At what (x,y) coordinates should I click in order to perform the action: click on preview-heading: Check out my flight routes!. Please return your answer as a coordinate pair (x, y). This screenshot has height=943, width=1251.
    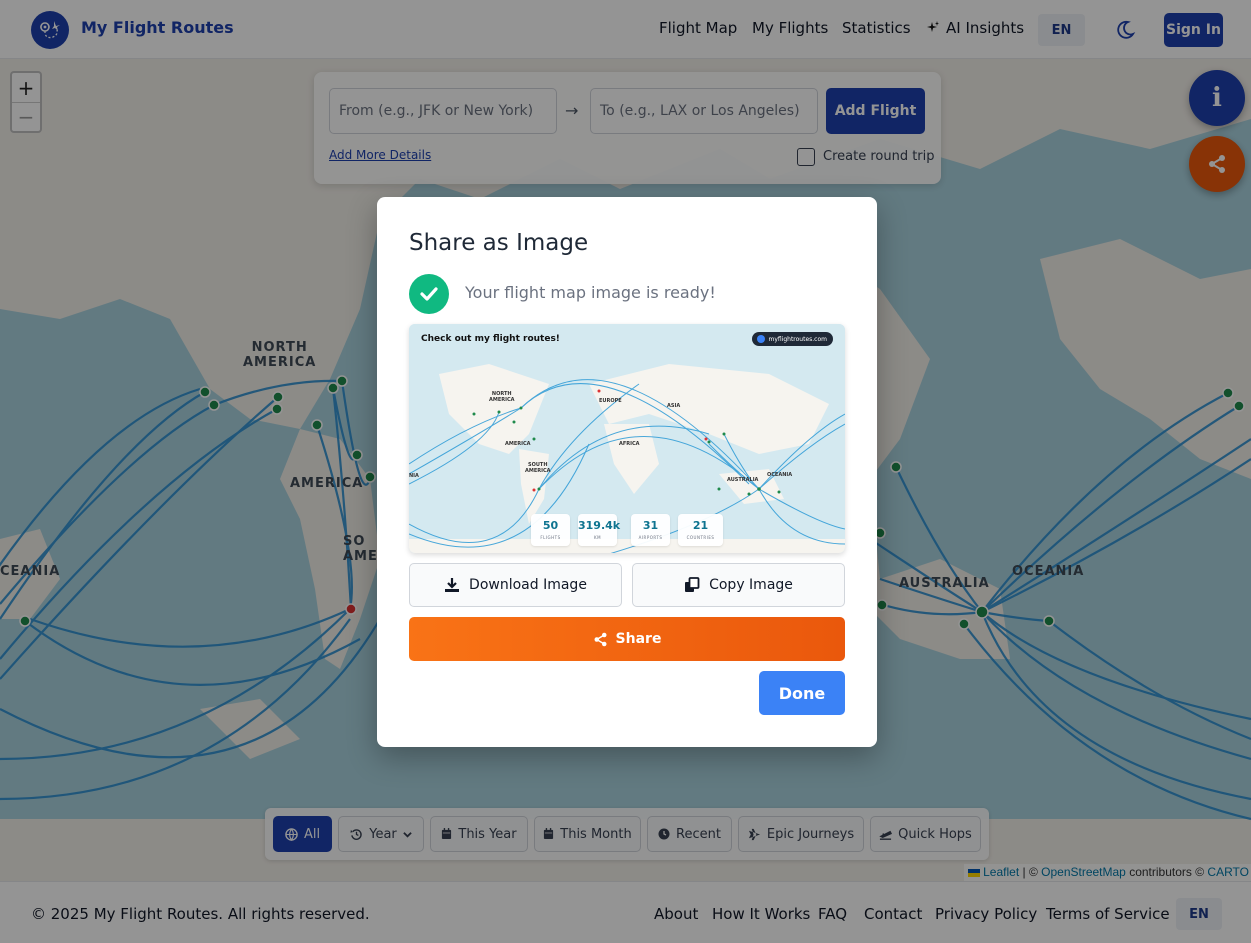
    Looking at the image, I should click on (490, 339).